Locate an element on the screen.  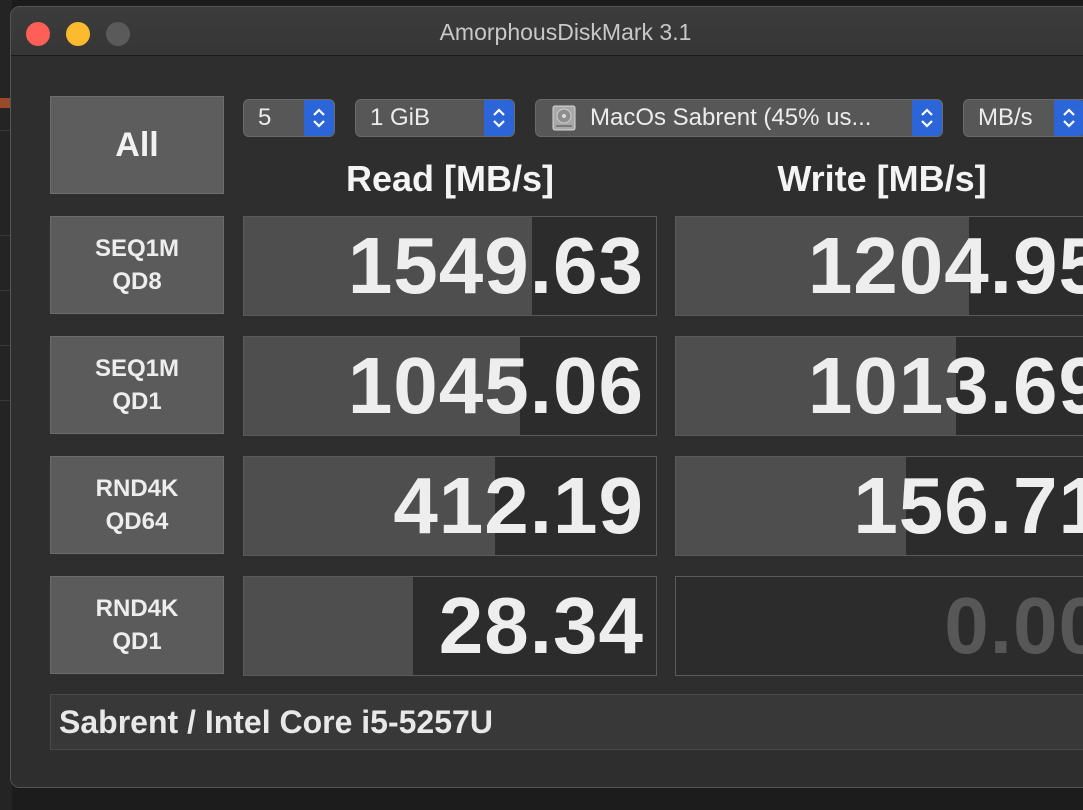
runs-select: 5 is located at coordinates (289, 118).